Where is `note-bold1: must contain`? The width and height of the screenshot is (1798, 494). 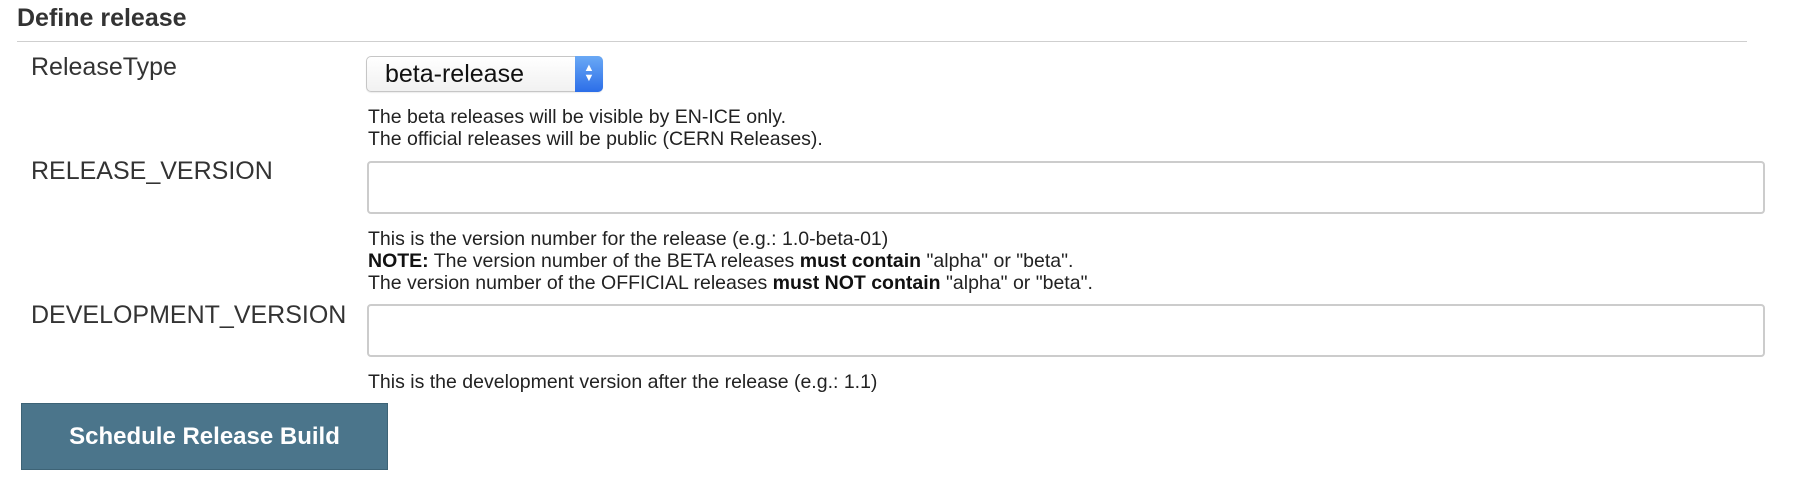
note-bold1: must contain is located at coordinates (860, 261).